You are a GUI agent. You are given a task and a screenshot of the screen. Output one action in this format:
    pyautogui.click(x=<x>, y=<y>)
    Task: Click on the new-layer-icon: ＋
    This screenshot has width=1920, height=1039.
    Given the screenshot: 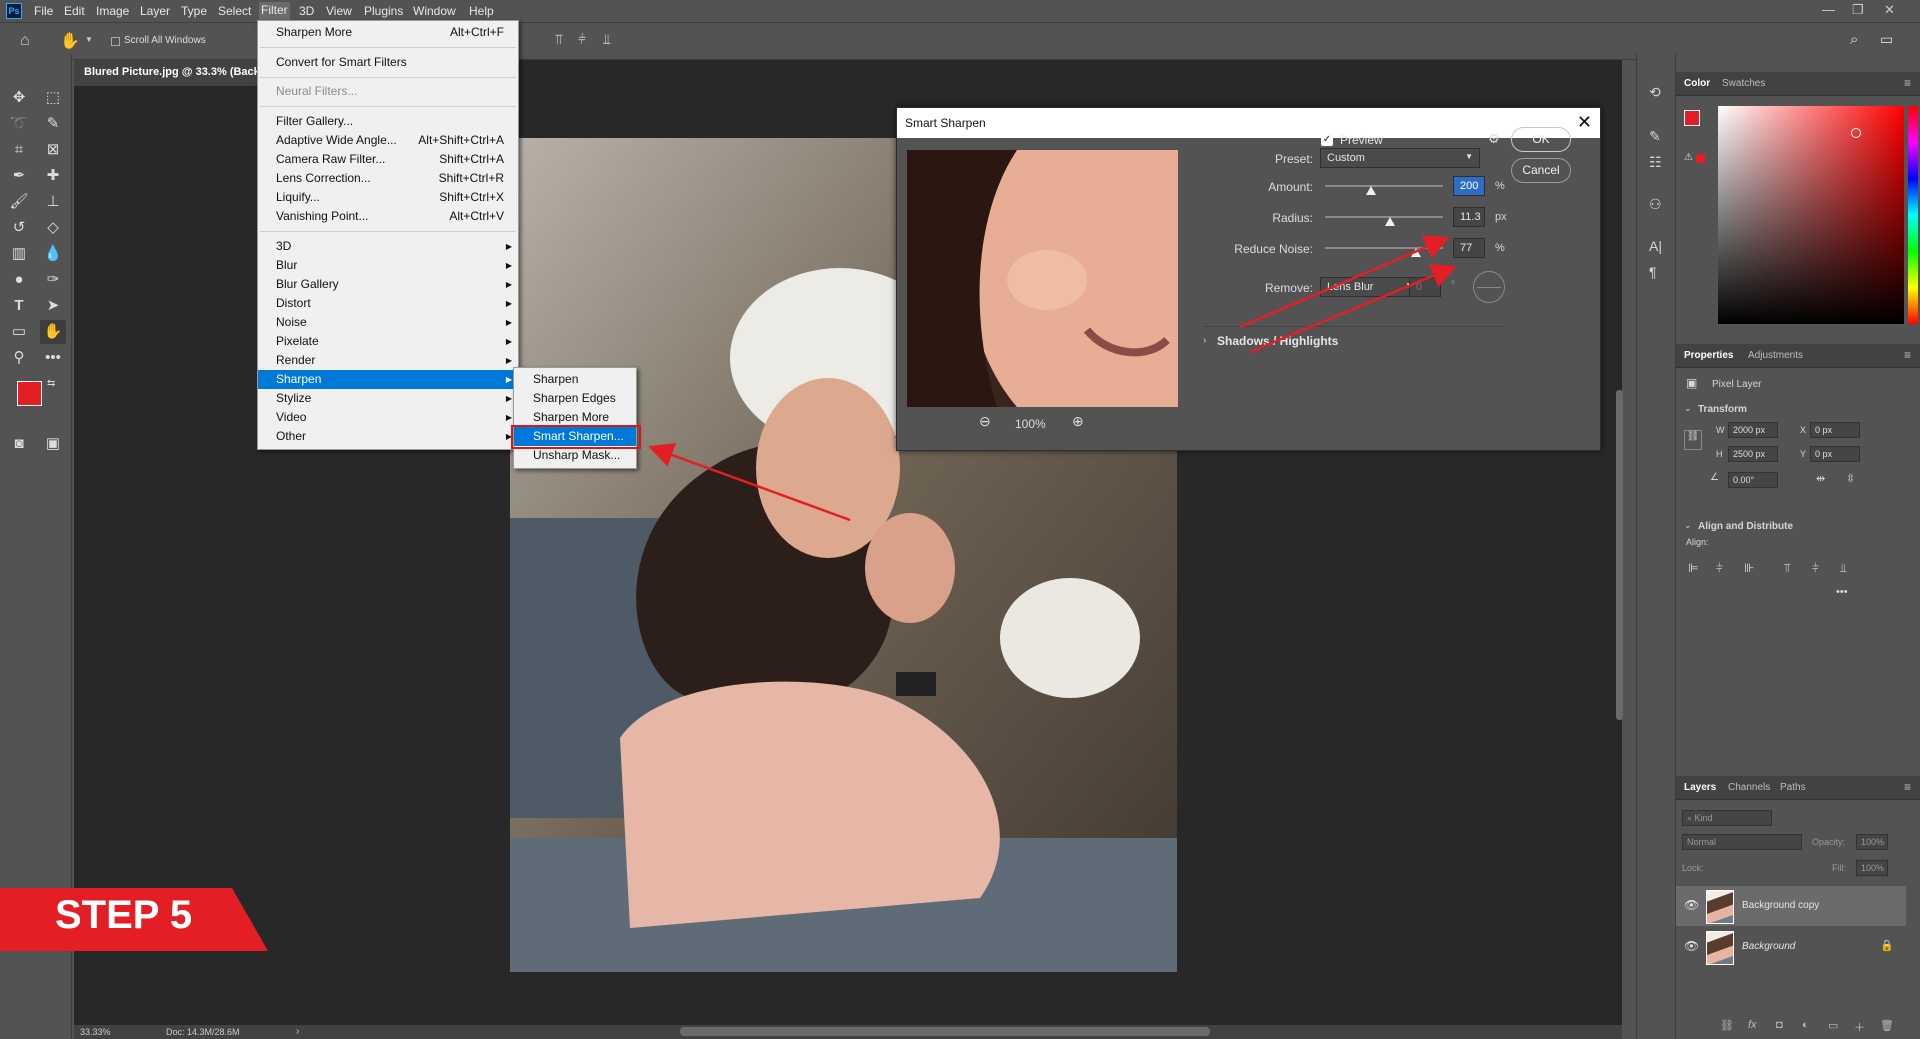 What is the action you would take?
    pyautogui.click(x=1859, y=1027)
    